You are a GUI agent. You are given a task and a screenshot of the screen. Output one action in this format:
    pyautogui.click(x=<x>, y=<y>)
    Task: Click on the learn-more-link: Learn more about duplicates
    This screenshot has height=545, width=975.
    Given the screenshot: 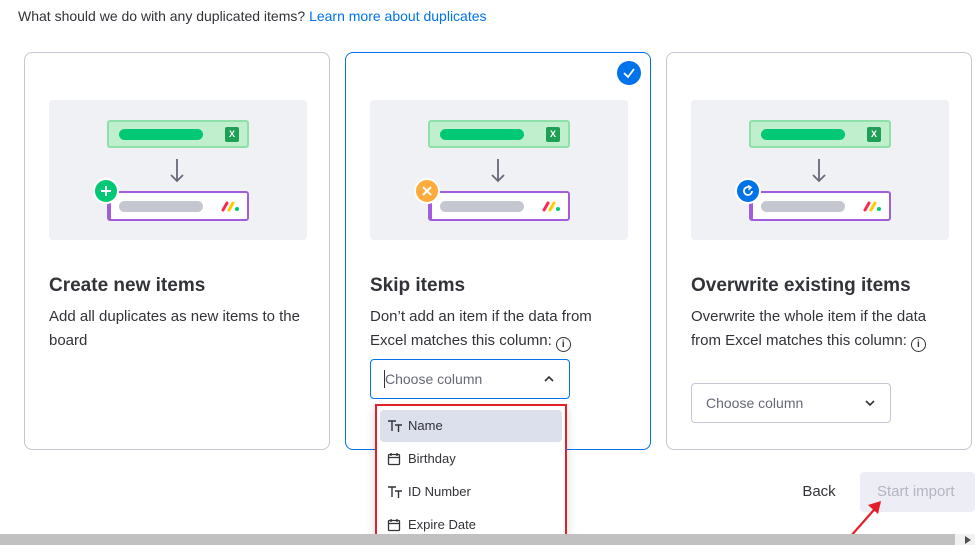 What is the action you would take?
    pyautogui.click(x=397, y=16)
    